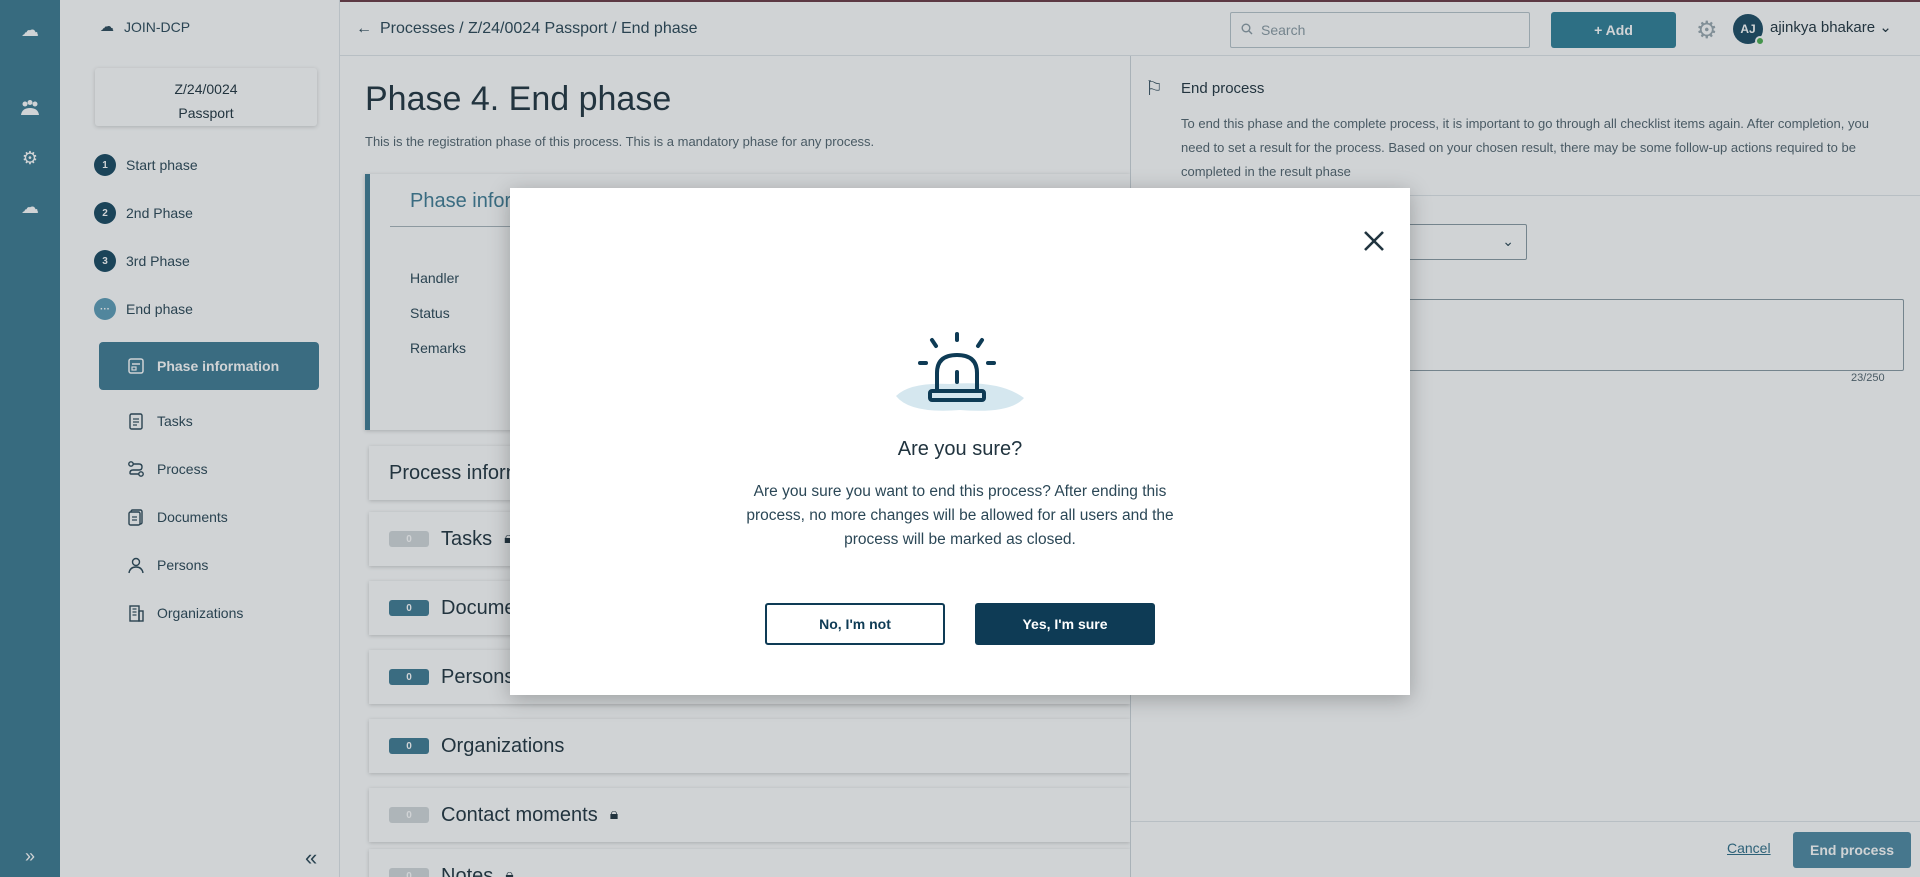  I want to click on dialog-title: Are you sure?, so click(960, 449).